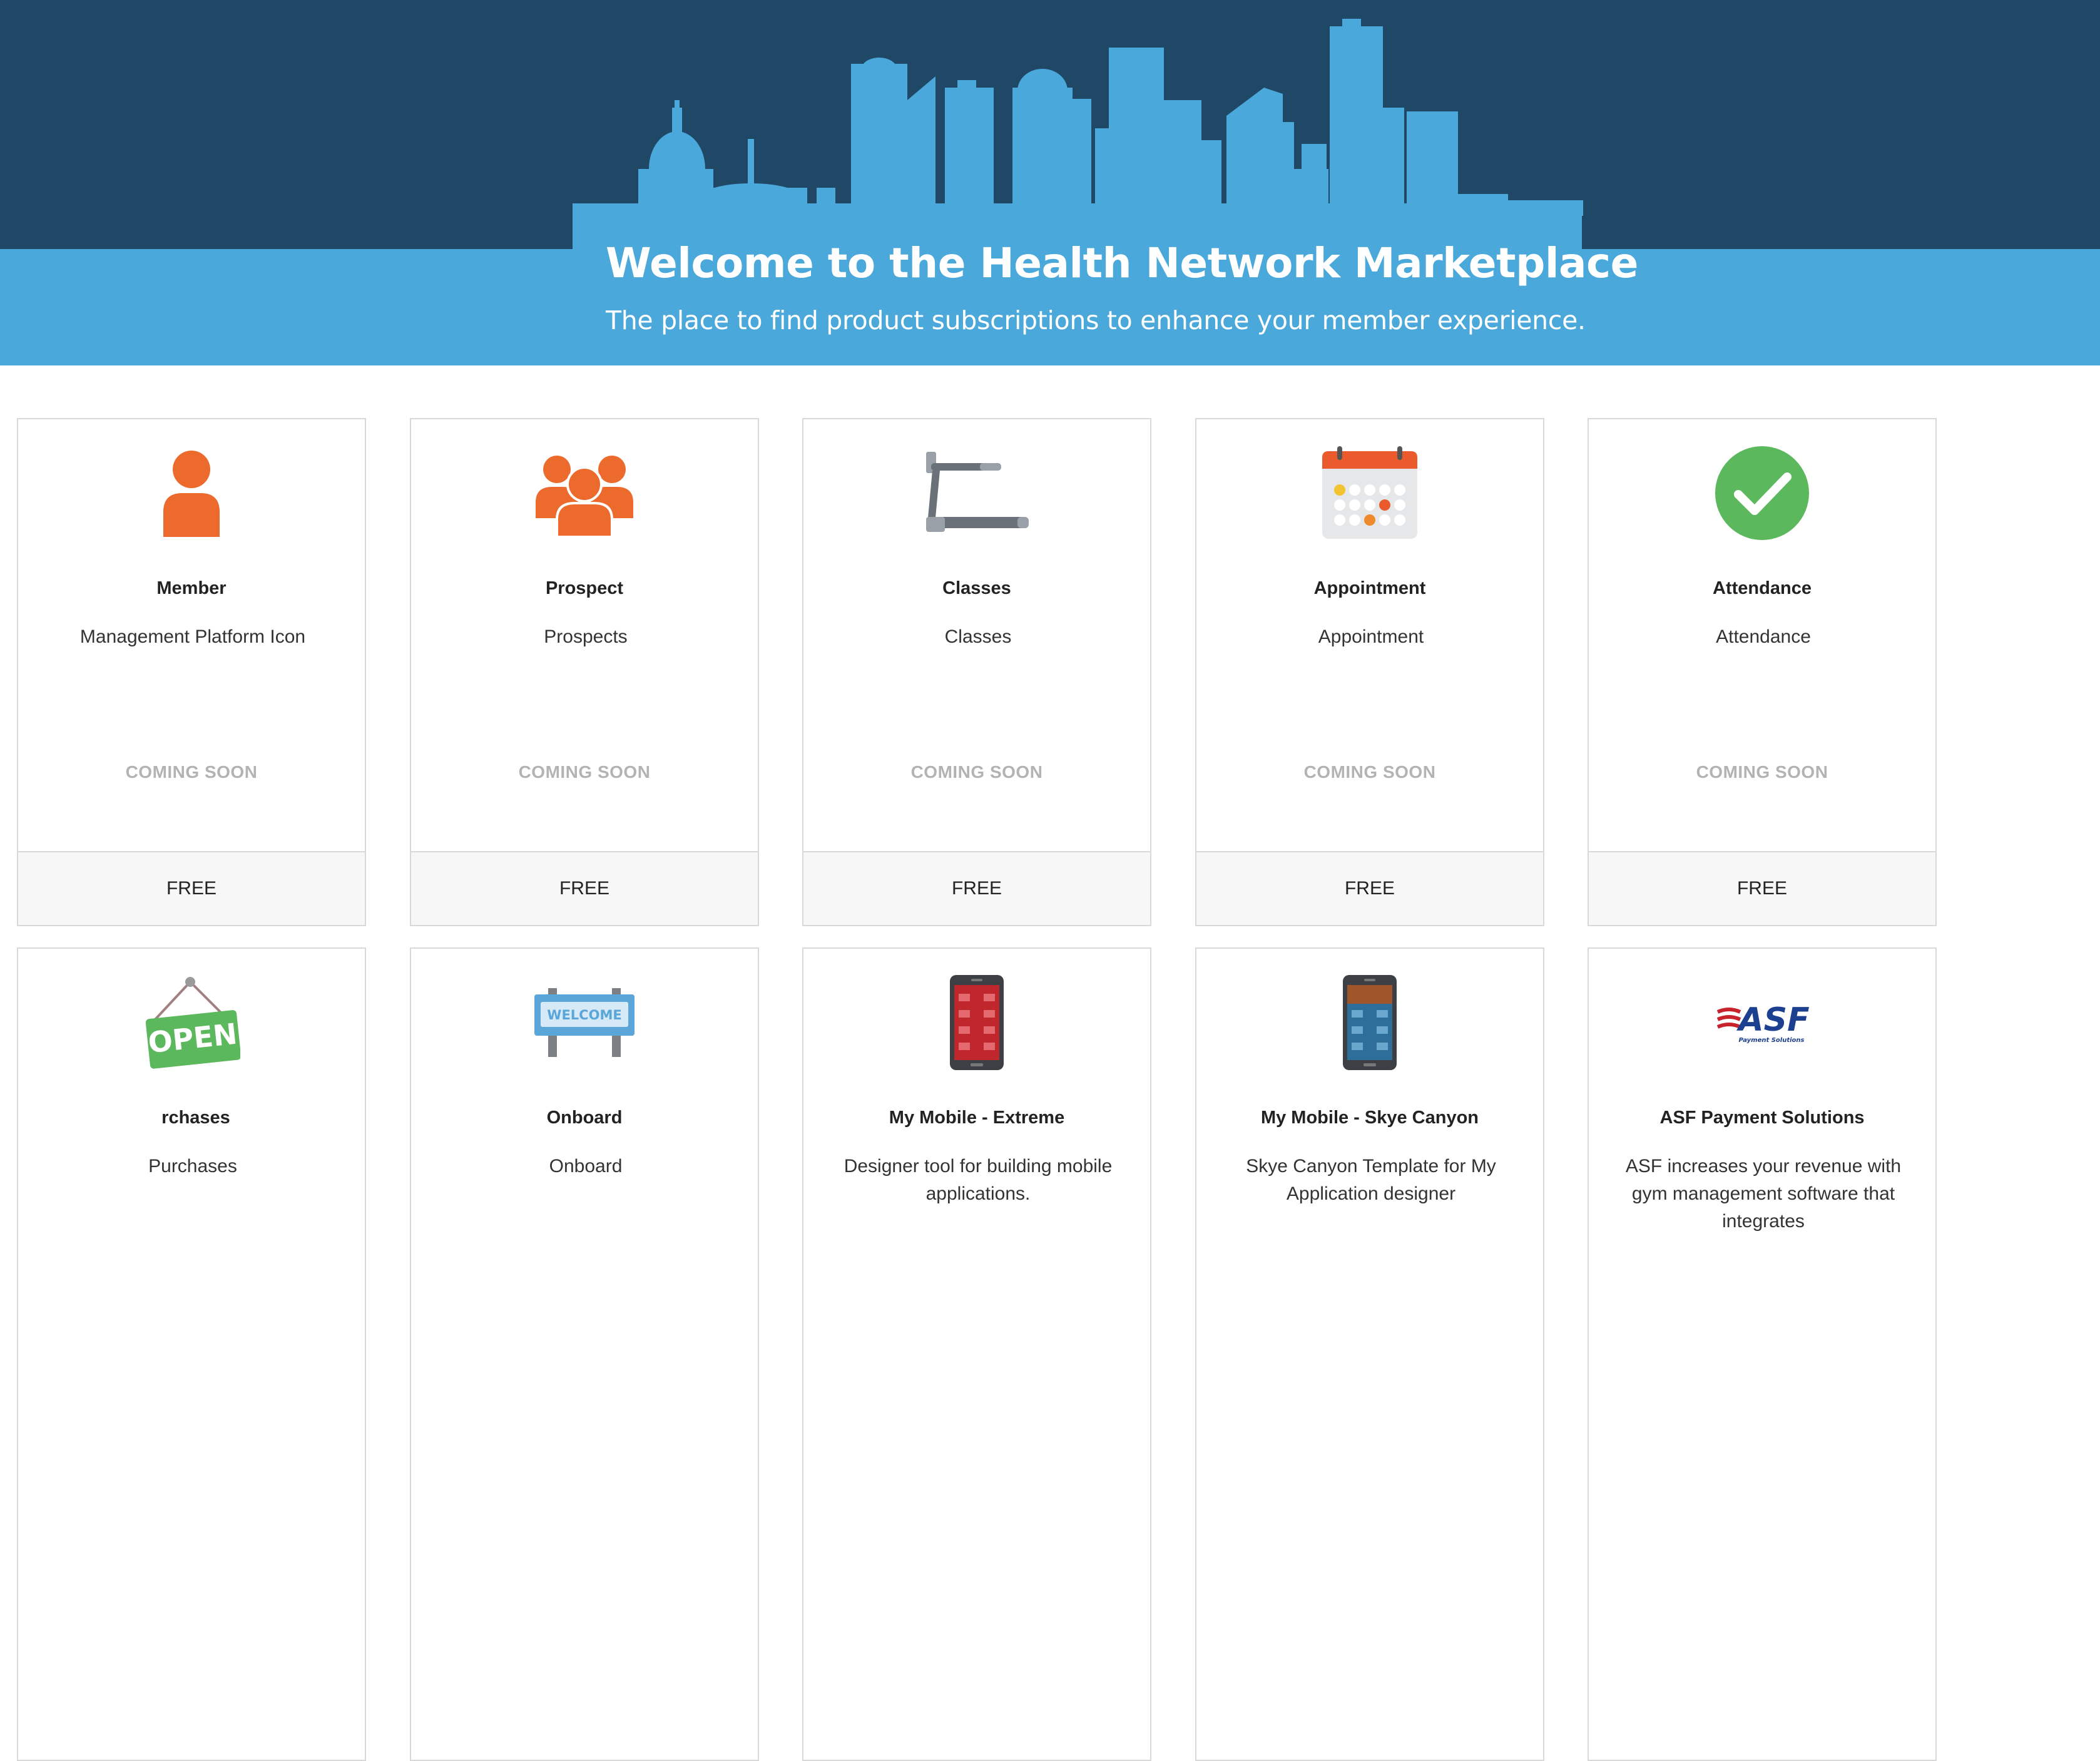 The width and height of the screenshot is (2100, 1761). I want to click on product-card-purchases: OPEN rchases Purchases, so click(191, 1354).